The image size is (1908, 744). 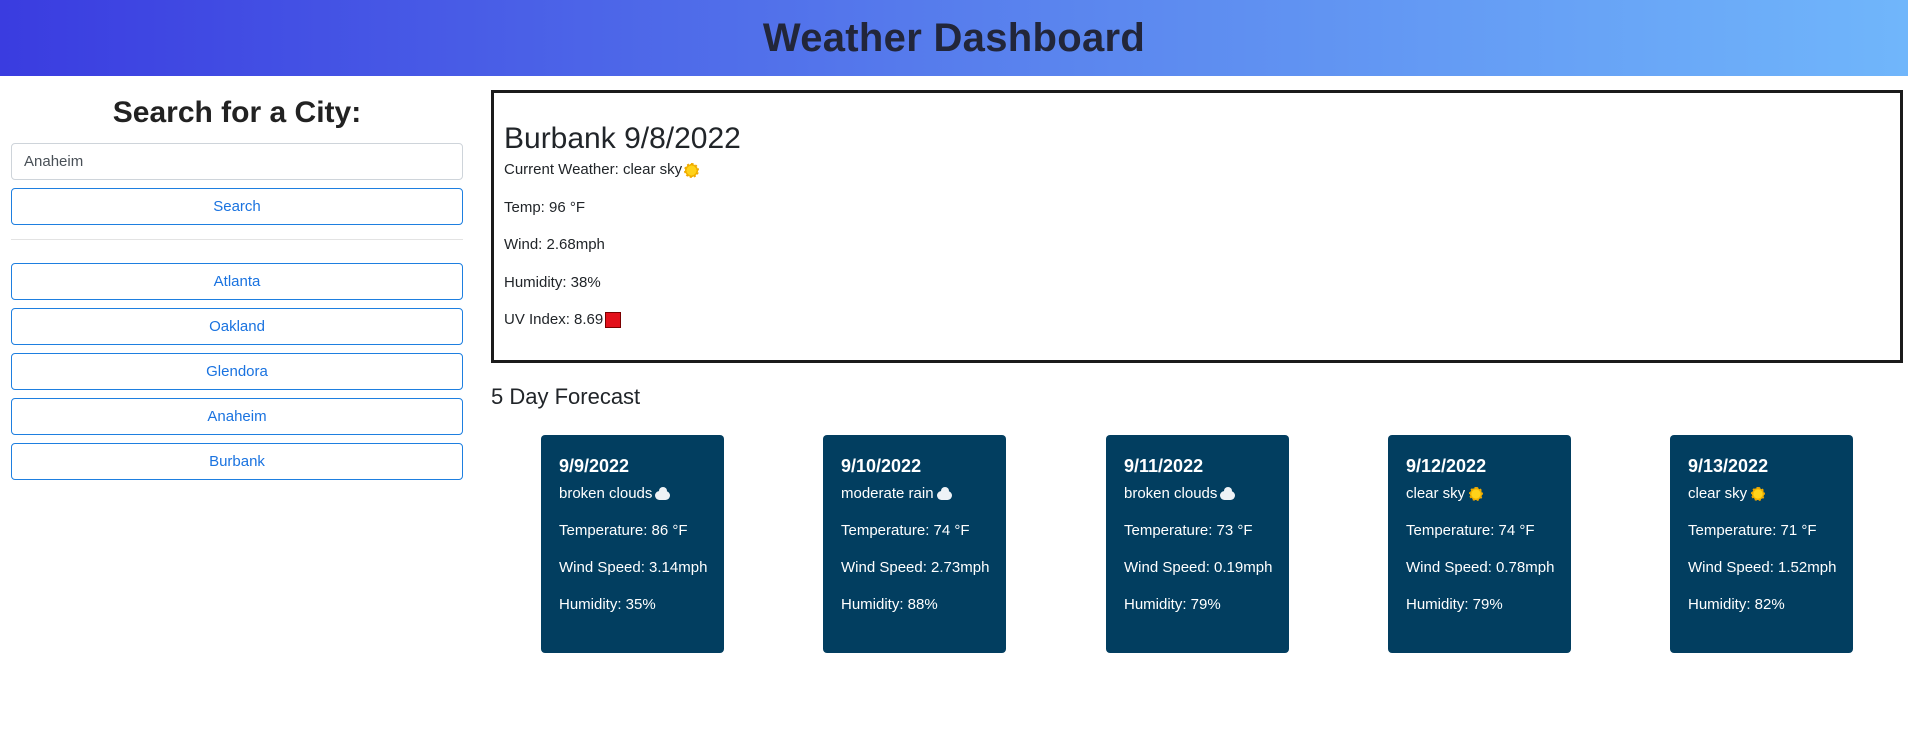 What do you see at coordinates (623, 530) in the screenshot?
I see `forecast-temp: Temperature: 86 °F` at bounding box center [623, 530].